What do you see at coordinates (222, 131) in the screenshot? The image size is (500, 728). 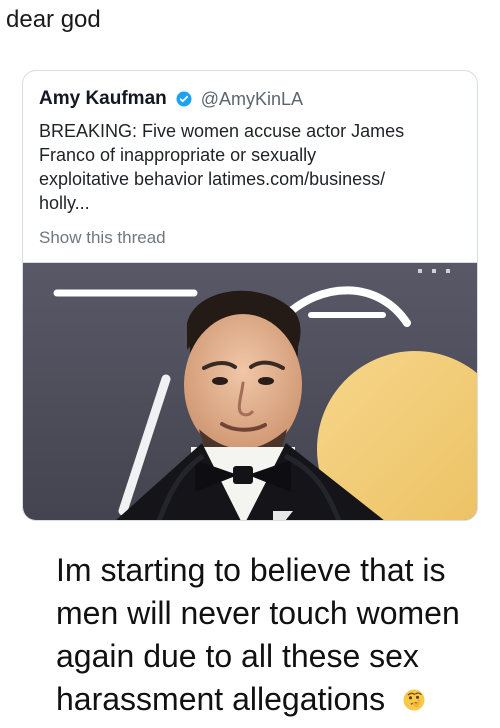 I see `tweet-text-line: BREAKING: Five women accuse actor James` at bounding box center [222, 131].